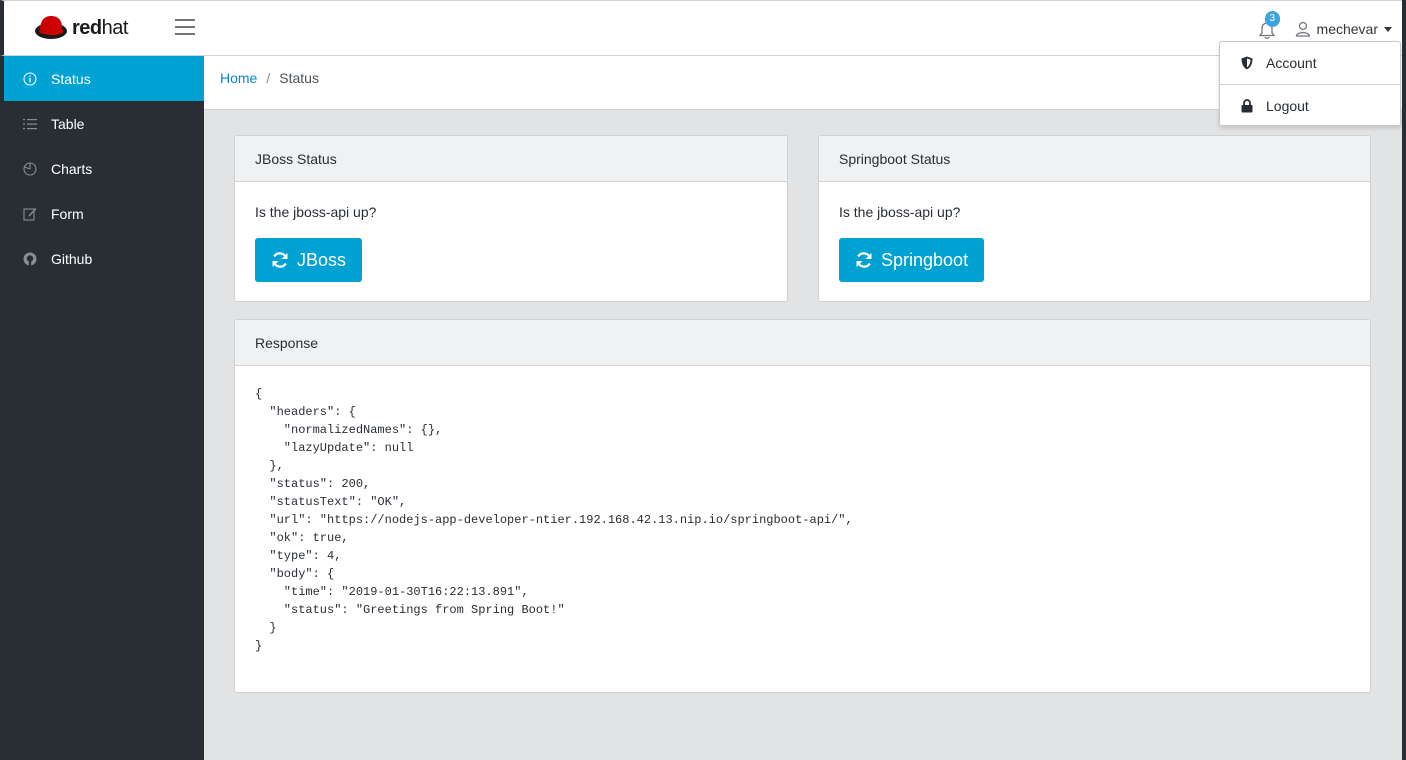 The height and width of the screenshot is (760, 1406). I want to click on menu-item-logout: Logout, so click(1310, 106).